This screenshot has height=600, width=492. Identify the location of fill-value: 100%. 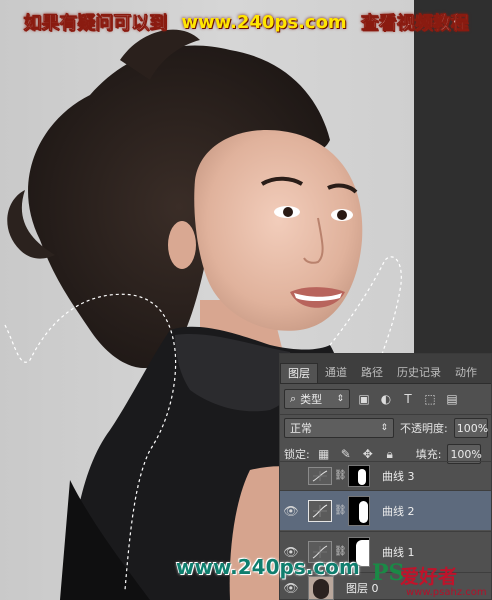
(466, 454).